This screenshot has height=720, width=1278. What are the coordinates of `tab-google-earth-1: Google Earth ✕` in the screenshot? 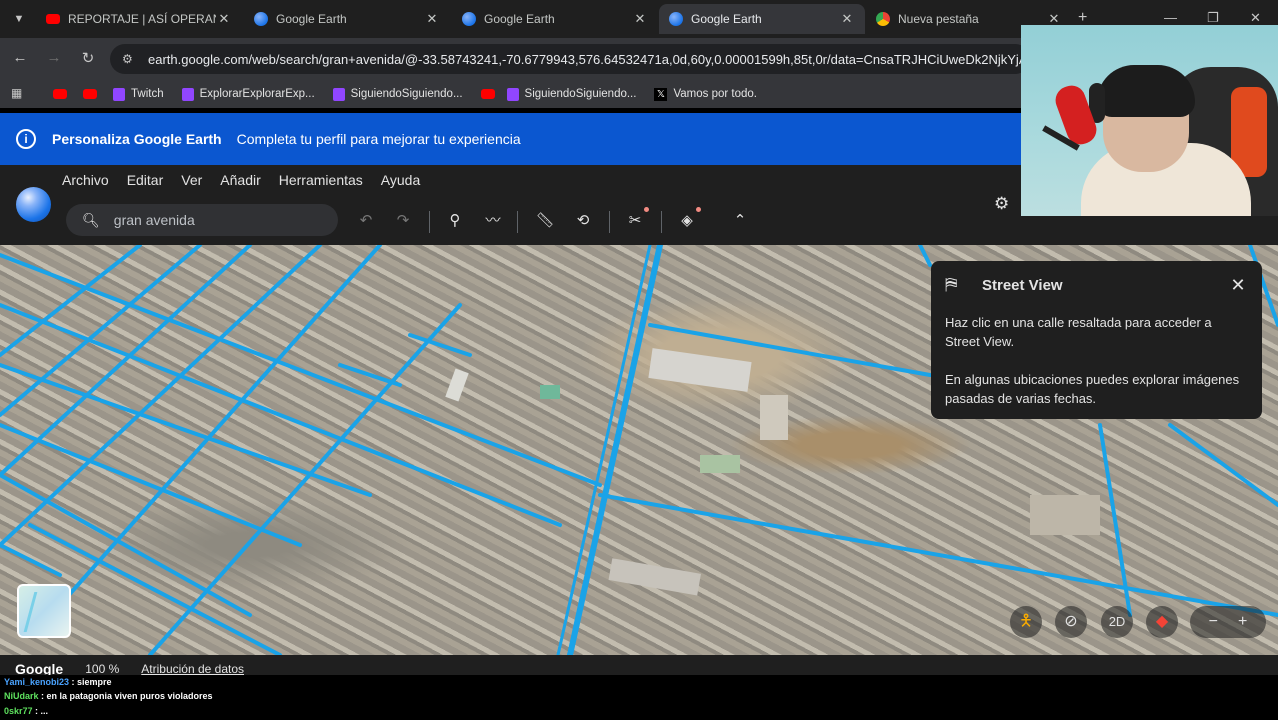 It's located at (347, 19).